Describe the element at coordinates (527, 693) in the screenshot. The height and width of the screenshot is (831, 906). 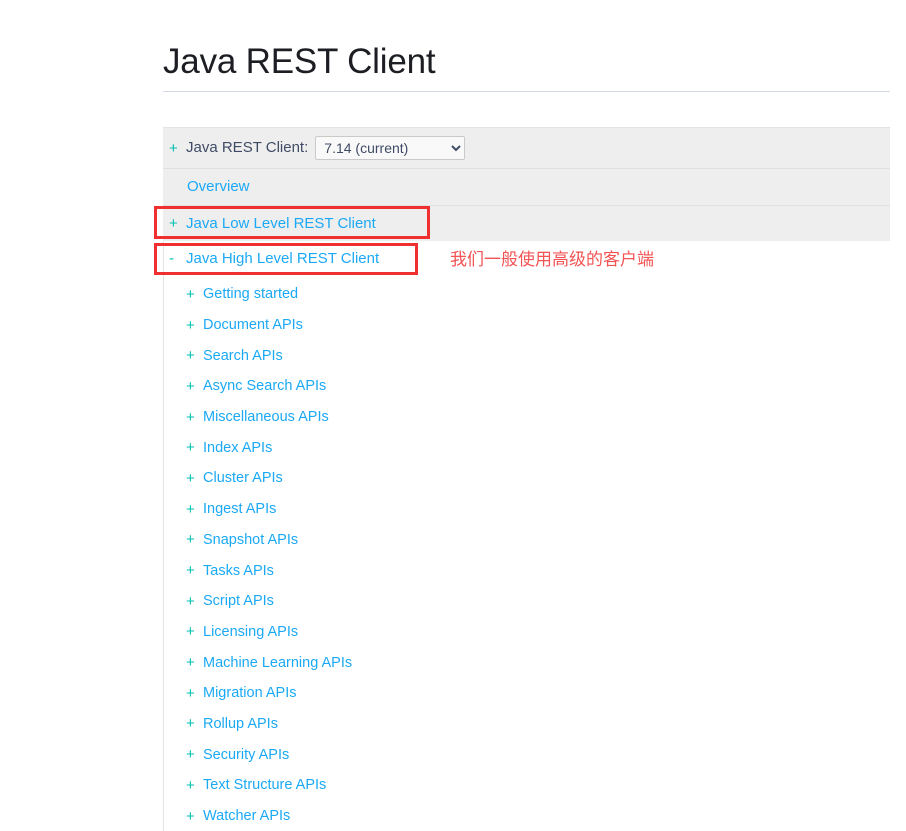
I see `list-item: + Migration APIs` at that location.